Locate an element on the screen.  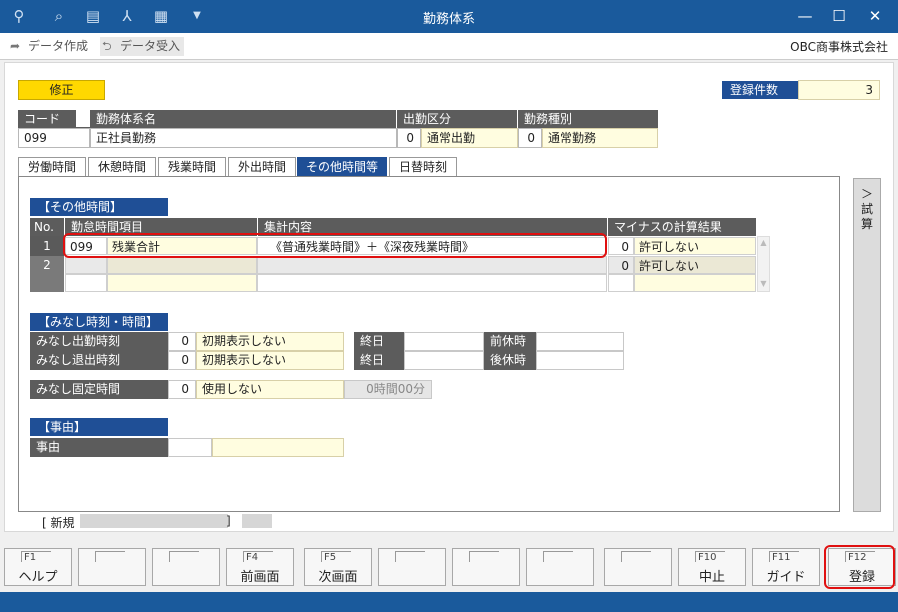
close-button: ✕ is located at coordinates (875, 16).